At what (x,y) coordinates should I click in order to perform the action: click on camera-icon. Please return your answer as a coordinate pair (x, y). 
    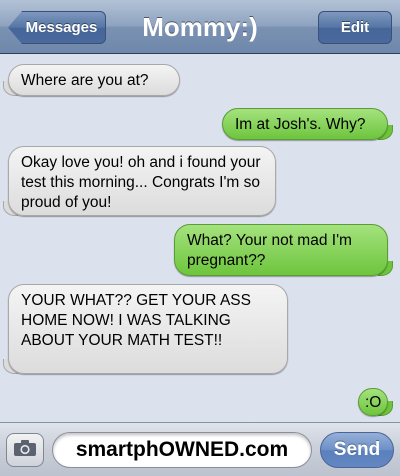
    Looking at the image, I should click on (25, 450).